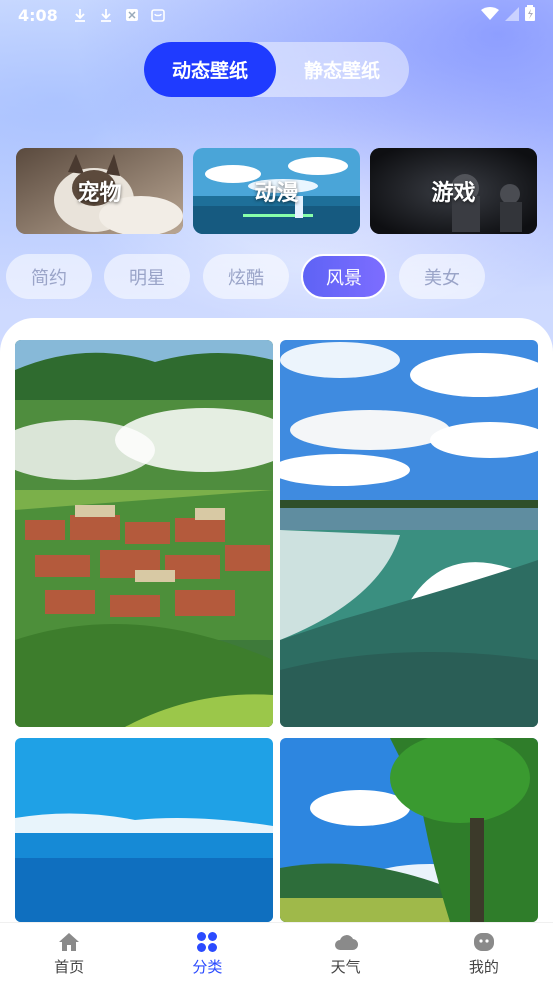 The height and width of the screenshot is (984, 553). What do you see at coordinates (512, 15) in the screenshot?
I see `signal-icon` at bounding box center [512, 15].